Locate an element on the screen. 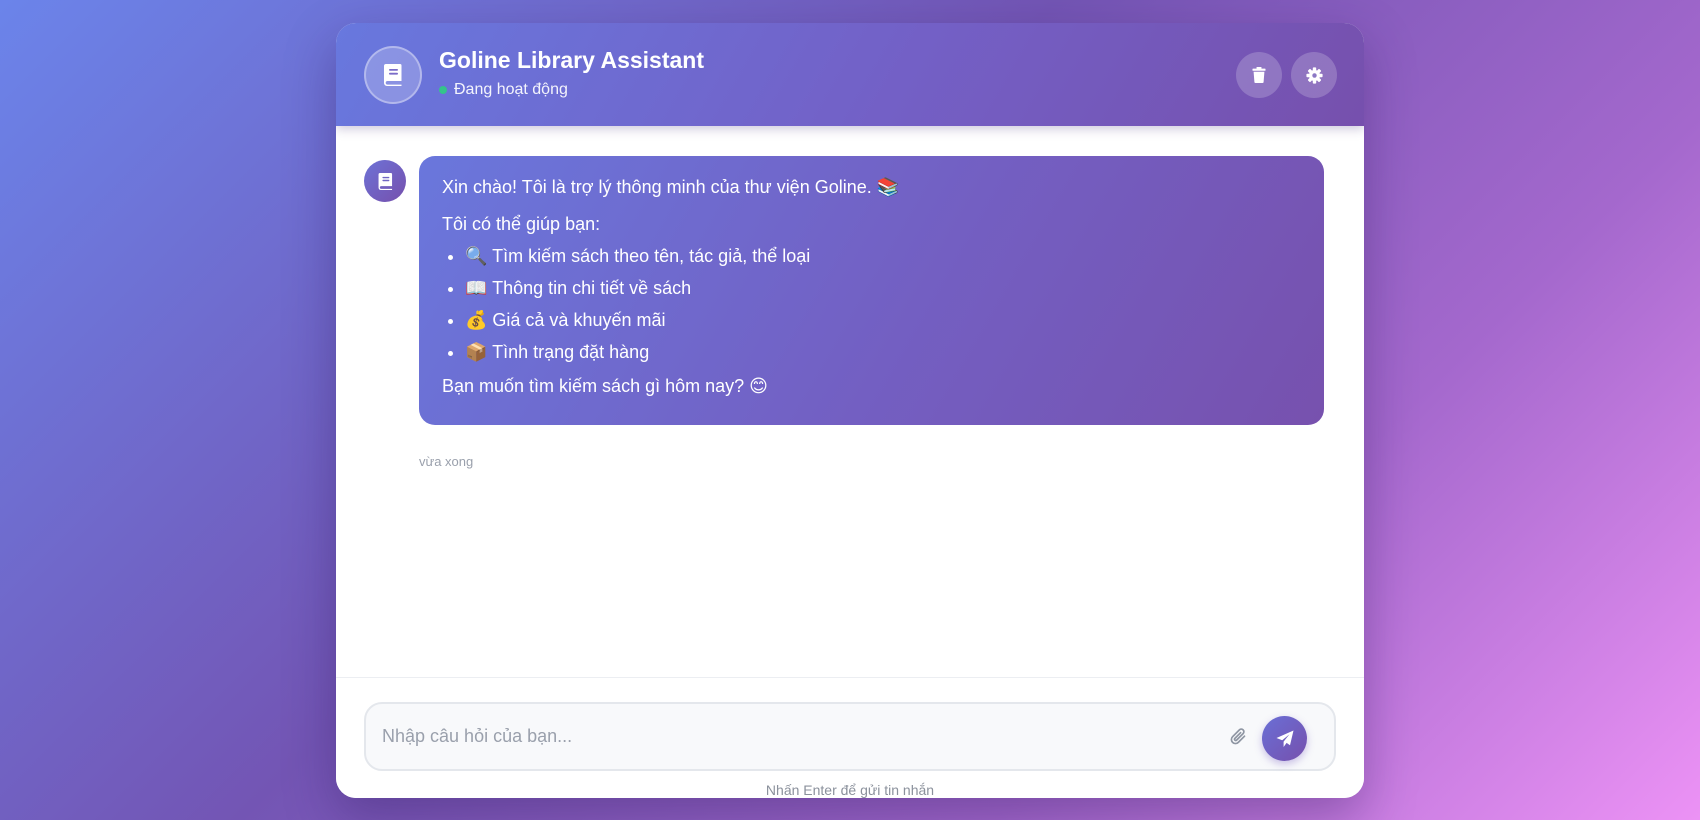 The width and height of the screenshot is (1700, 820). status-text: Đang hoạt động is located at coordinates (511, 89).